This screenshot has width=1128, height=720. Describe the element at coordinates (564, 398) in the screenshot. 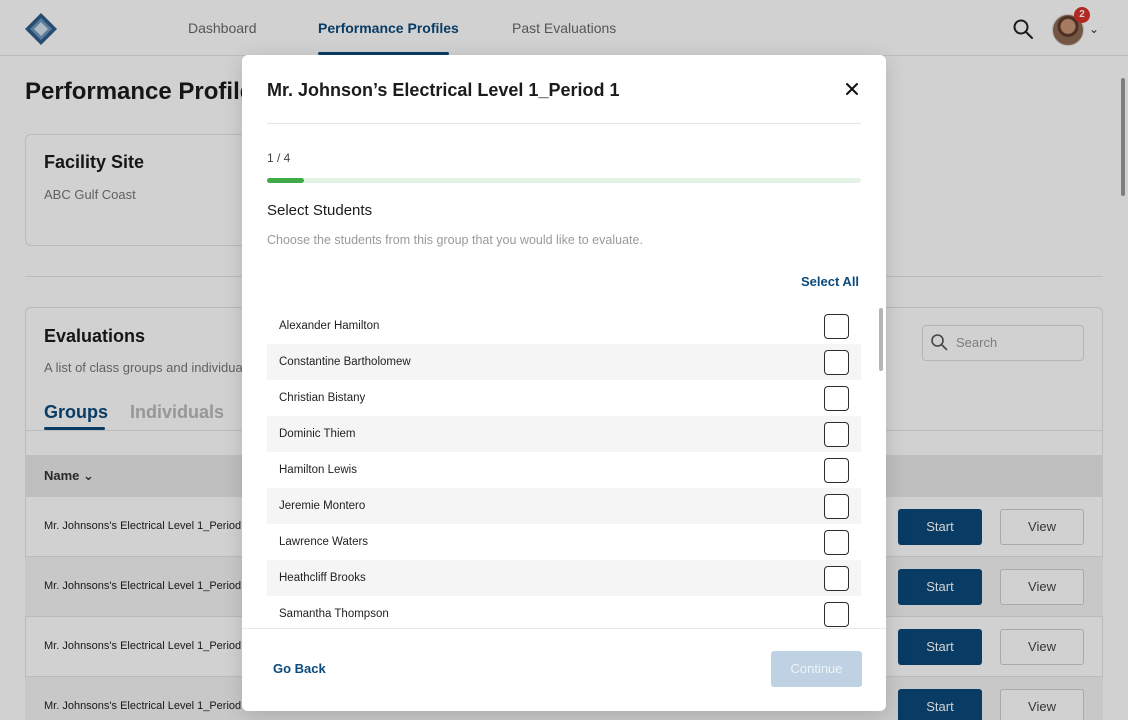

I see `list-item: Christian Bistany` at that location.